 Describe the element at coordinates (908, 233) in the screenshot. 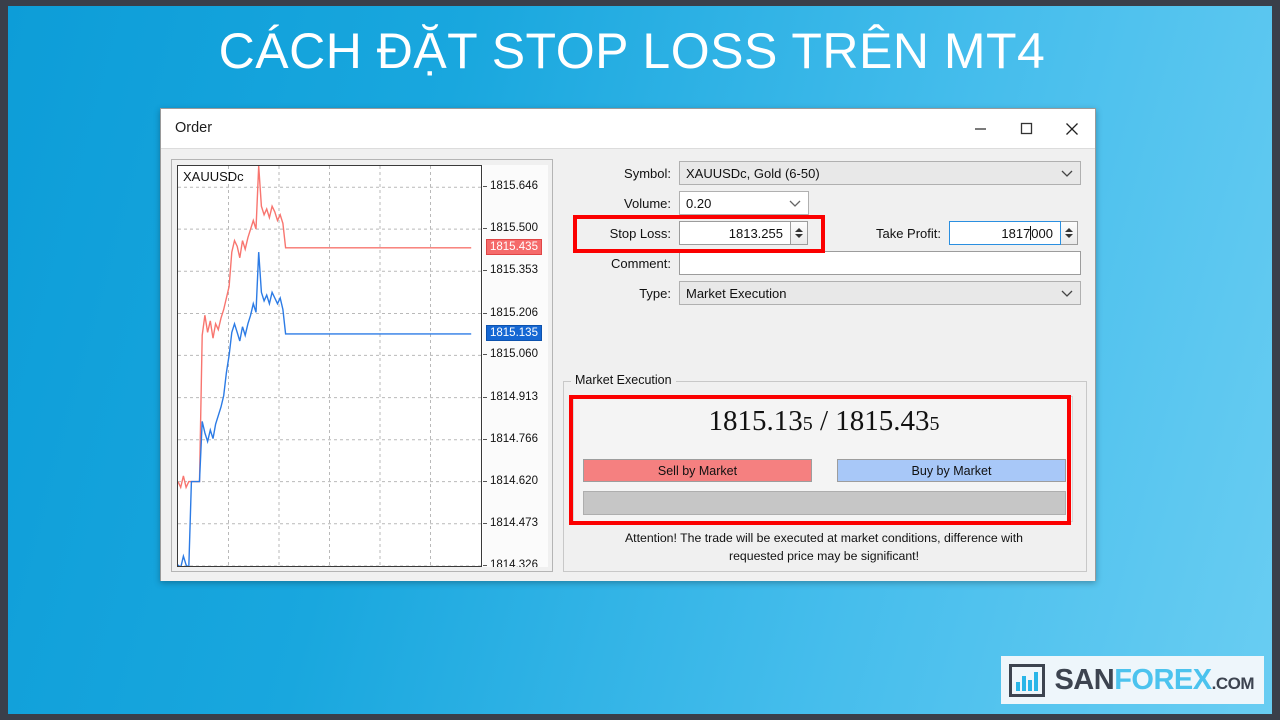

I see `take-profit-label: Take Profit:` at that location.